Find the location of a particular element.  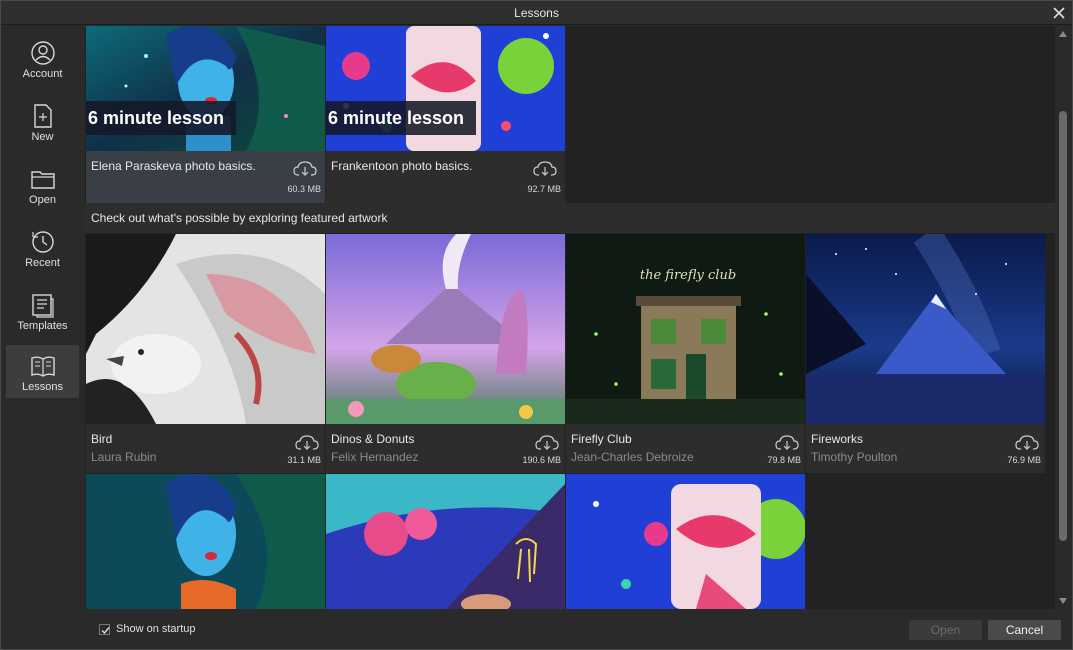

window-title: Lessons is located at coordinates (536, 13).